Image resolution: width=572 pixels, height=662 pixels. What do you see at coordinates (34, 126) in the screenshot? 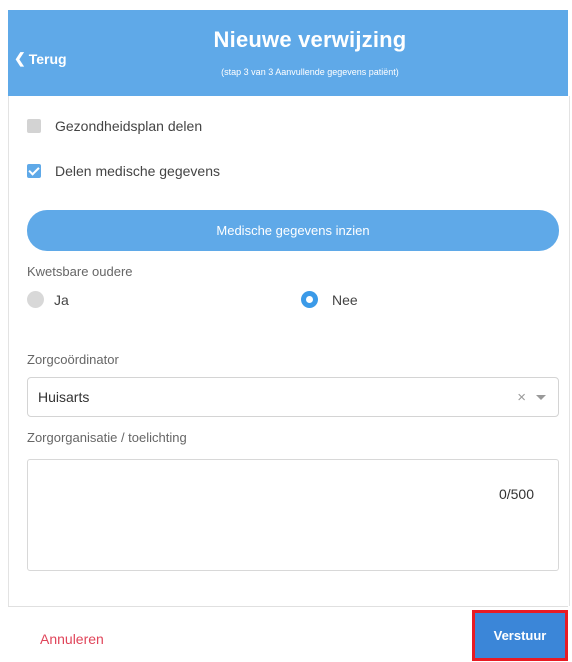
I see `health-plan-checkbox` at bounding box center [34, 126].